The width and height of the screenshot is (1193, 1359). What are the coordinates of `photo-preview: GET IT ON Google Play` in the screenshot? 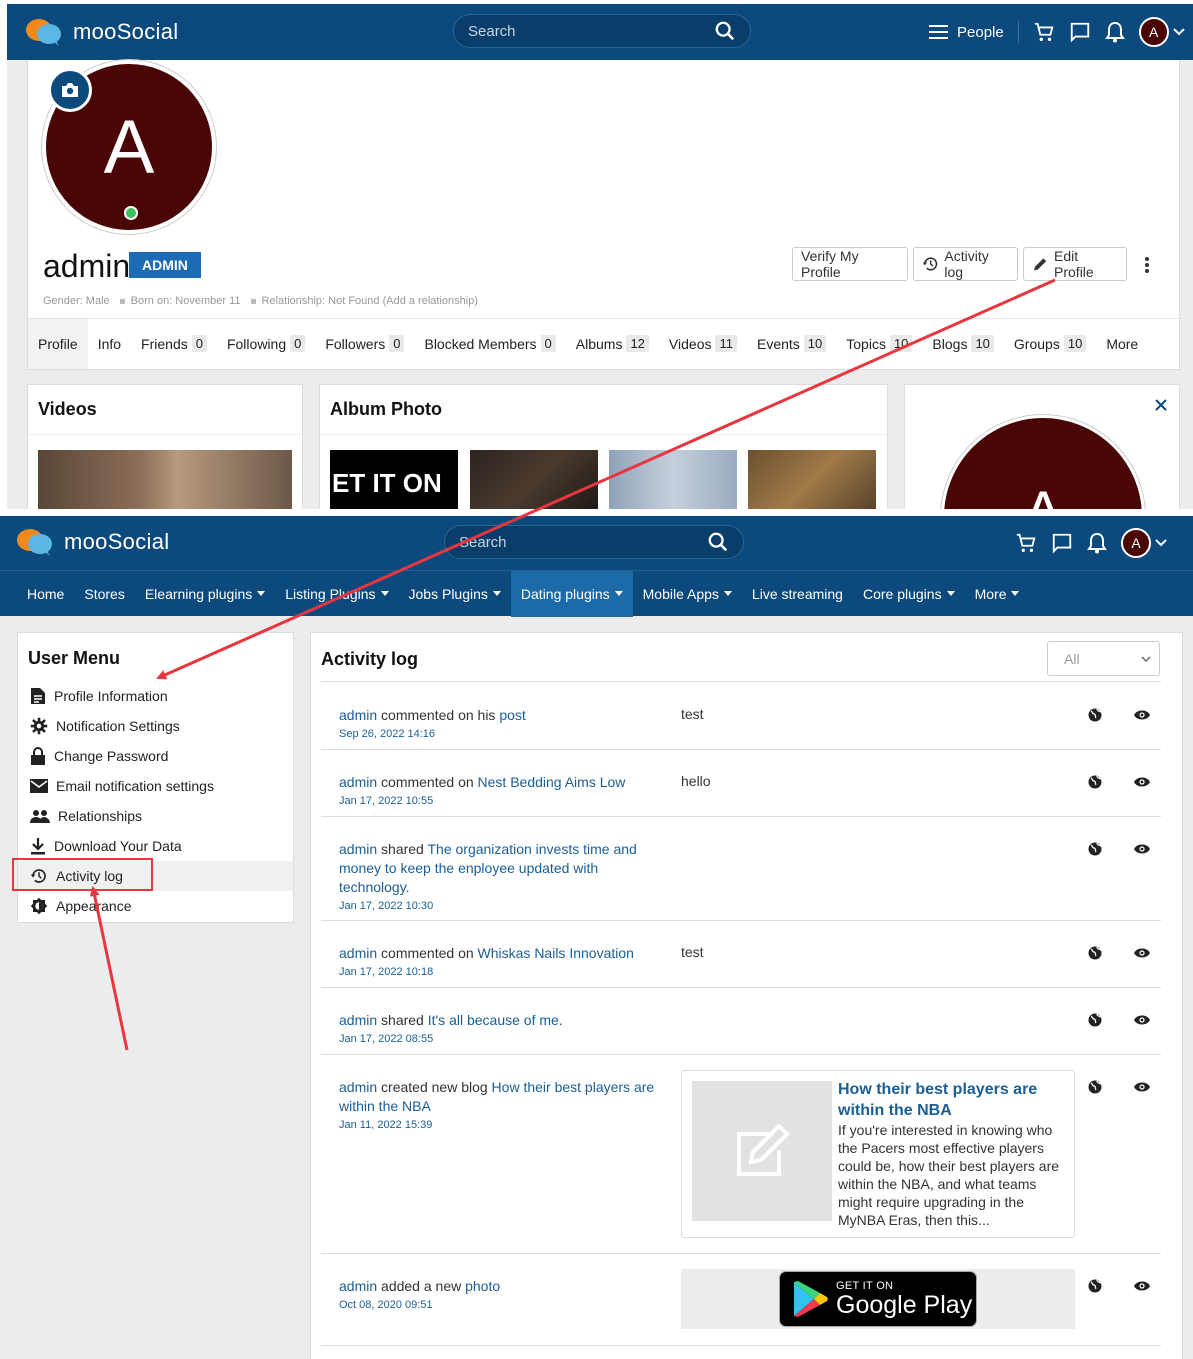 It's located at (878, 1299).